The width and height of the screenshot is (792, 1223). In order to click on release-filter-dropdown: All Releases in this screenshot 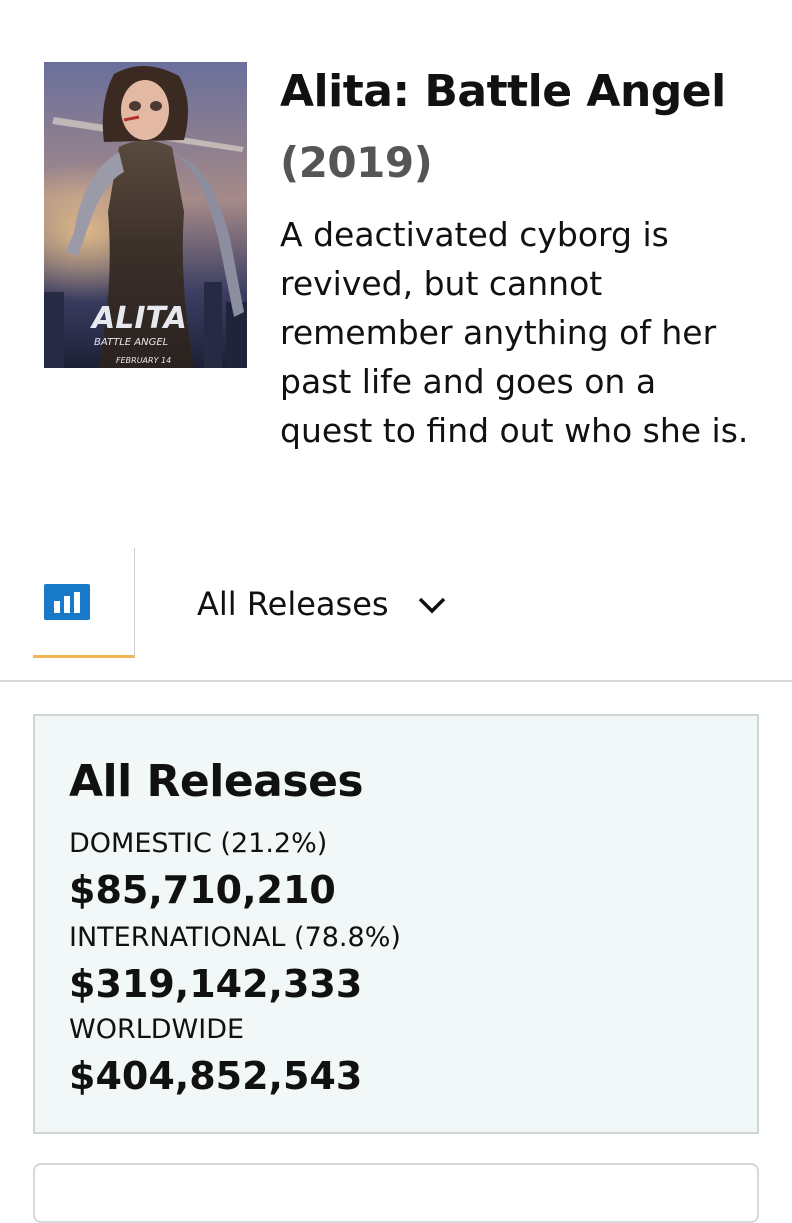, I will do `click(322, 604)`.